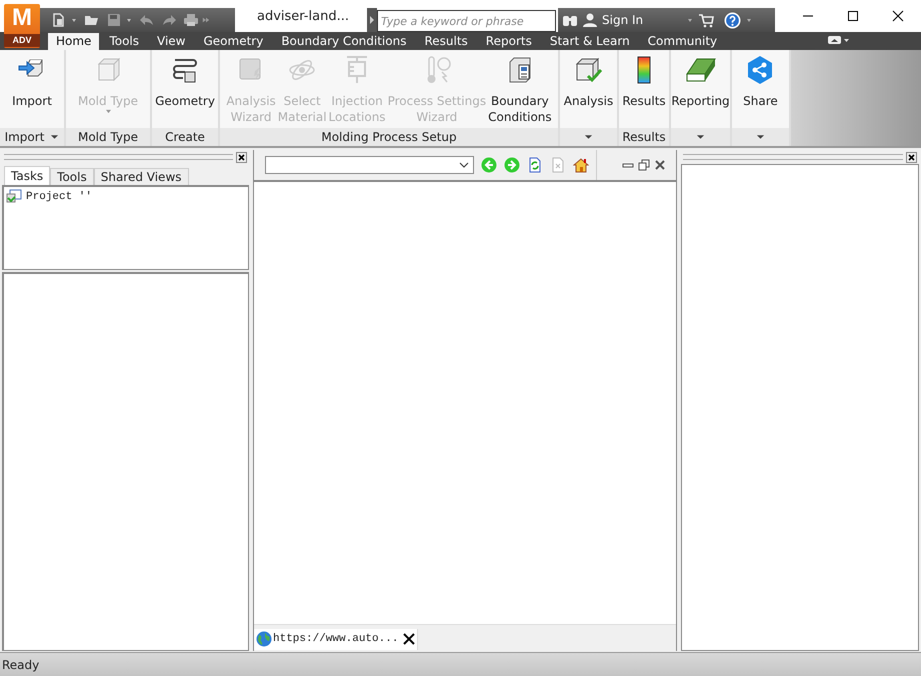 The height and width of the screenshot is (676, 921). What do you see at coordinates (520, 89) in the screenshot?
I see `ribbon-button: Boundary Conditions` at bounding box center [520, 89].